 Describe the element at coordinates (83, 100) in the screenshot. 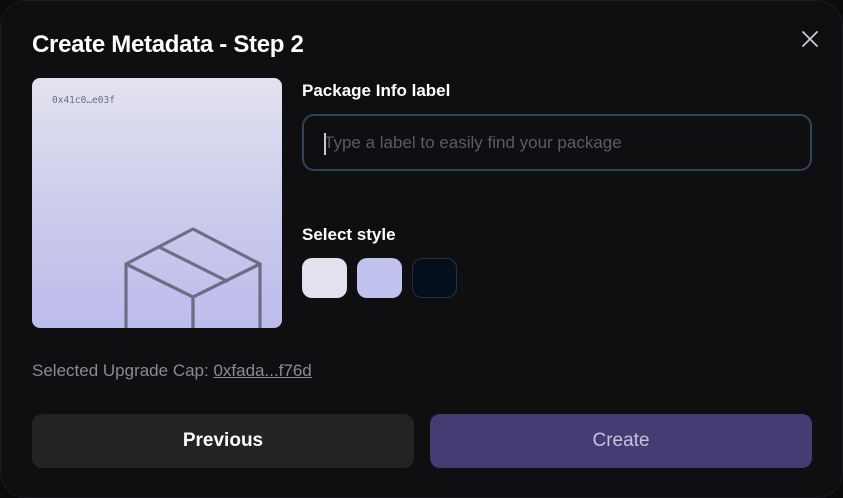

I see `preview-object-id: 0x41c0…e03f` at that location.